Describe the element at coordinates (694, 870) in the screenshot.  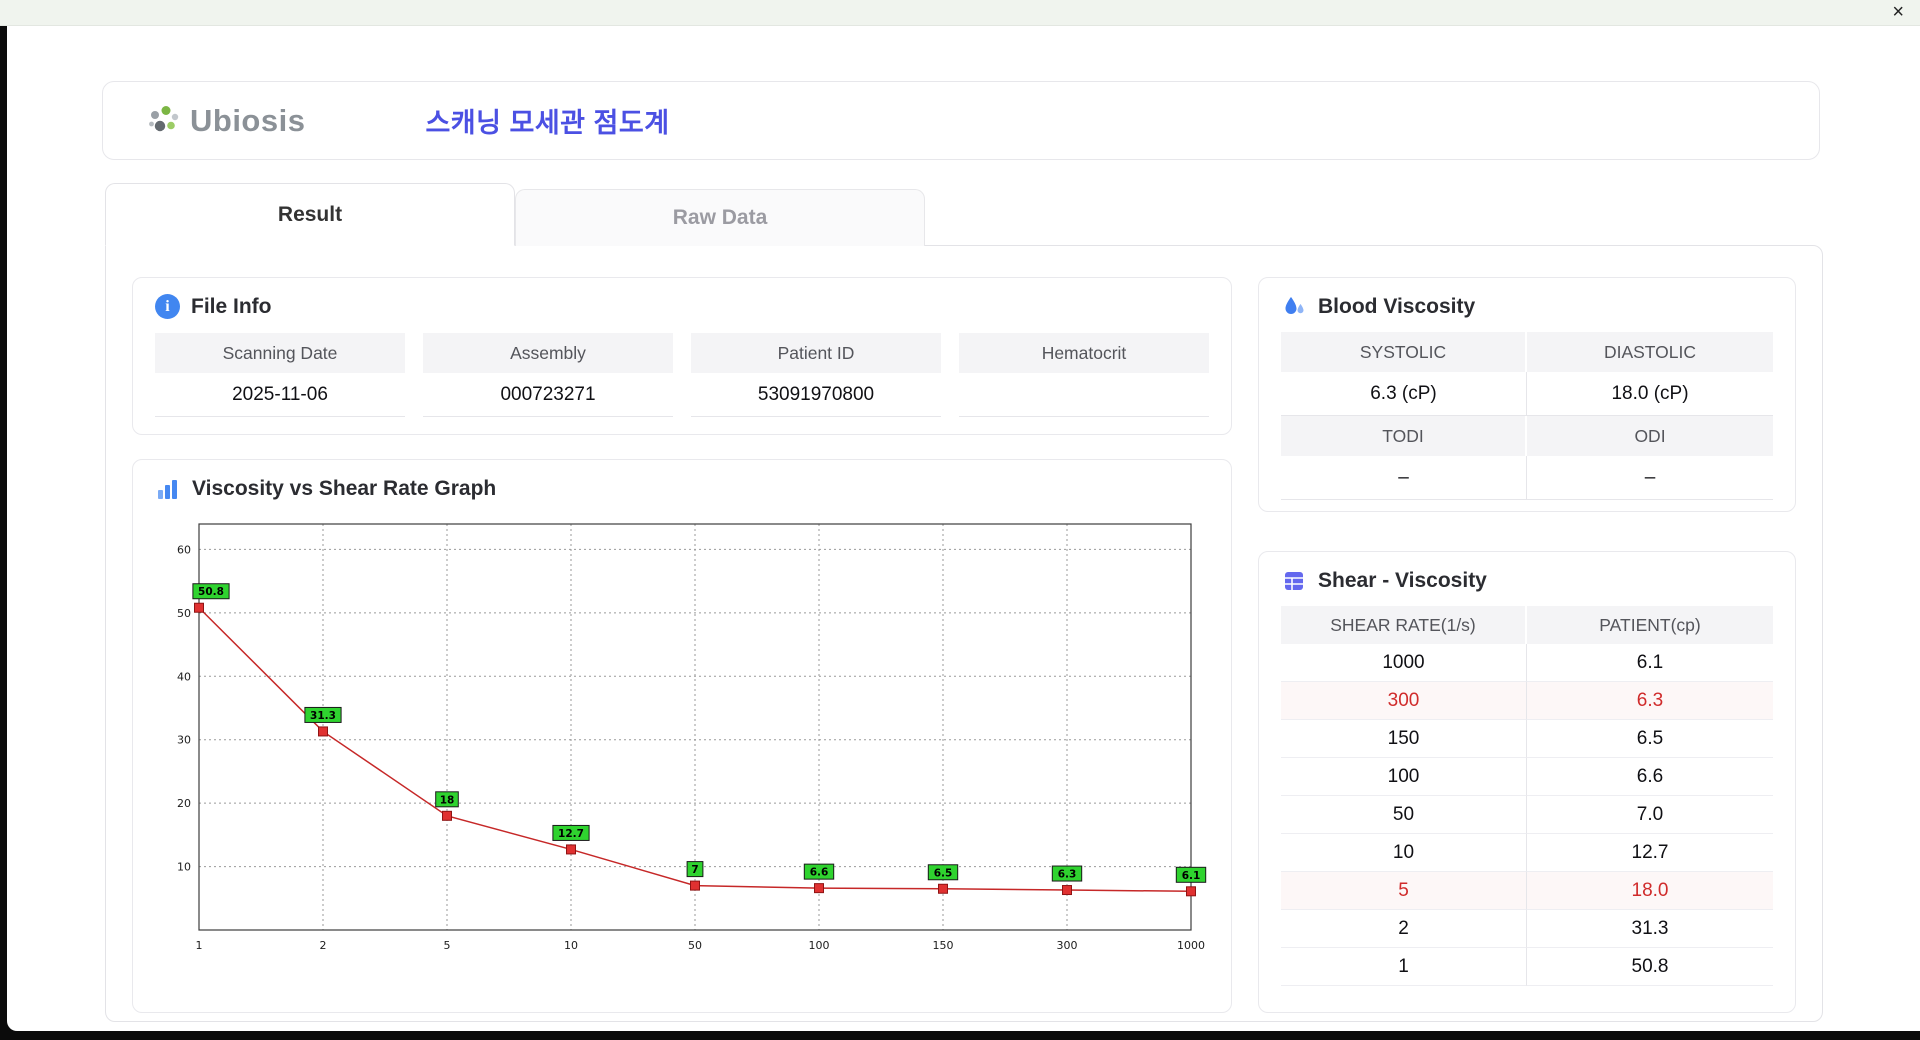
I see `svg-text: 7` at that location.